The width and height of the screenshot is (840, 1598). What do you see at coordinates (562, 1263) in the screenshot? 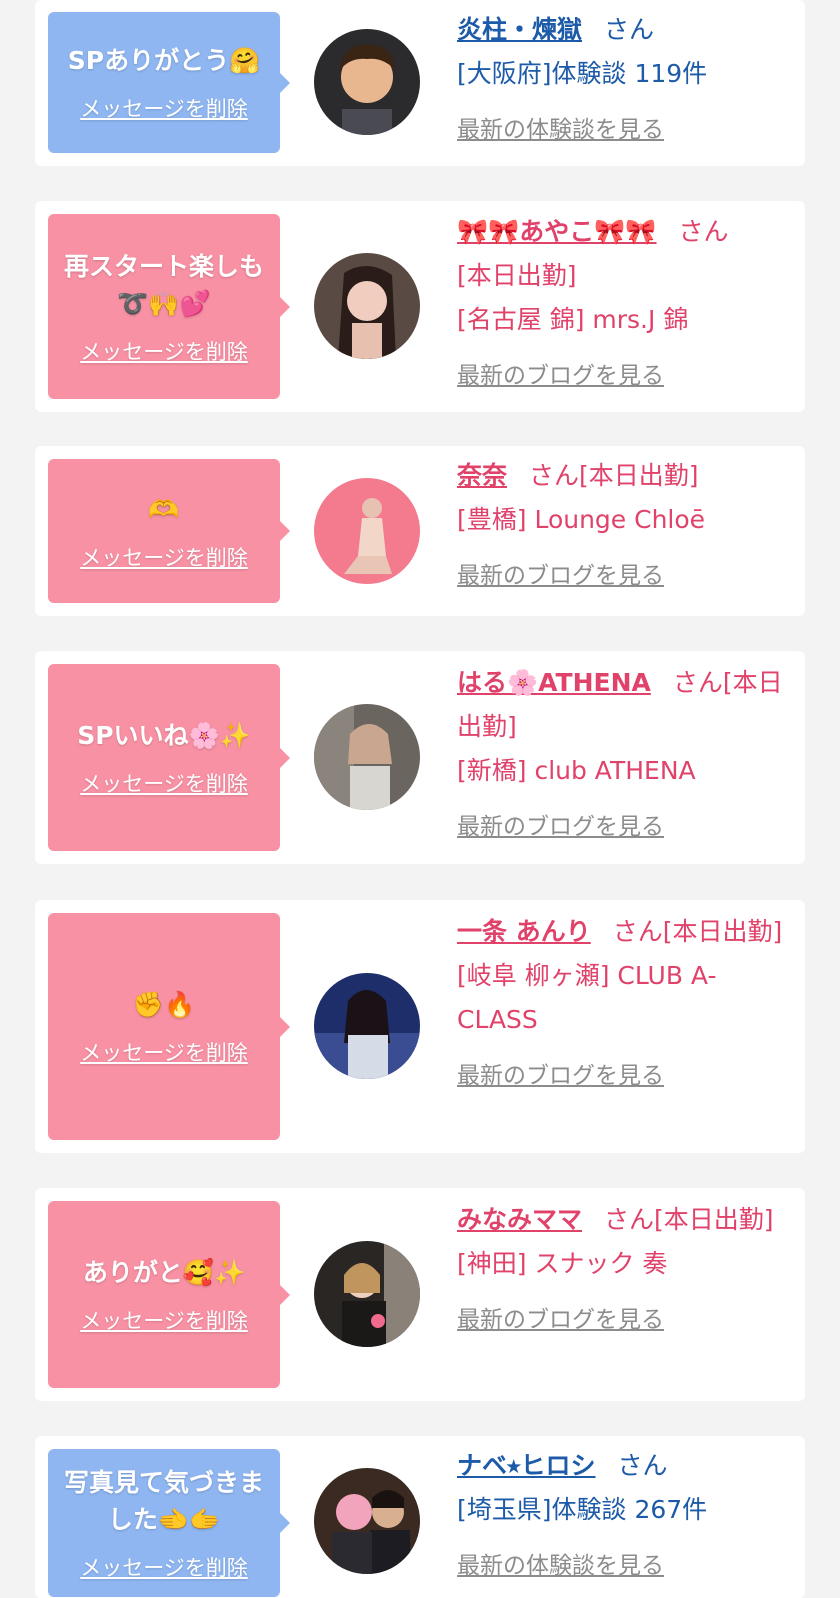
I see `user-shop: [神田] スナック 奏` at bounding box center [562, 1263].